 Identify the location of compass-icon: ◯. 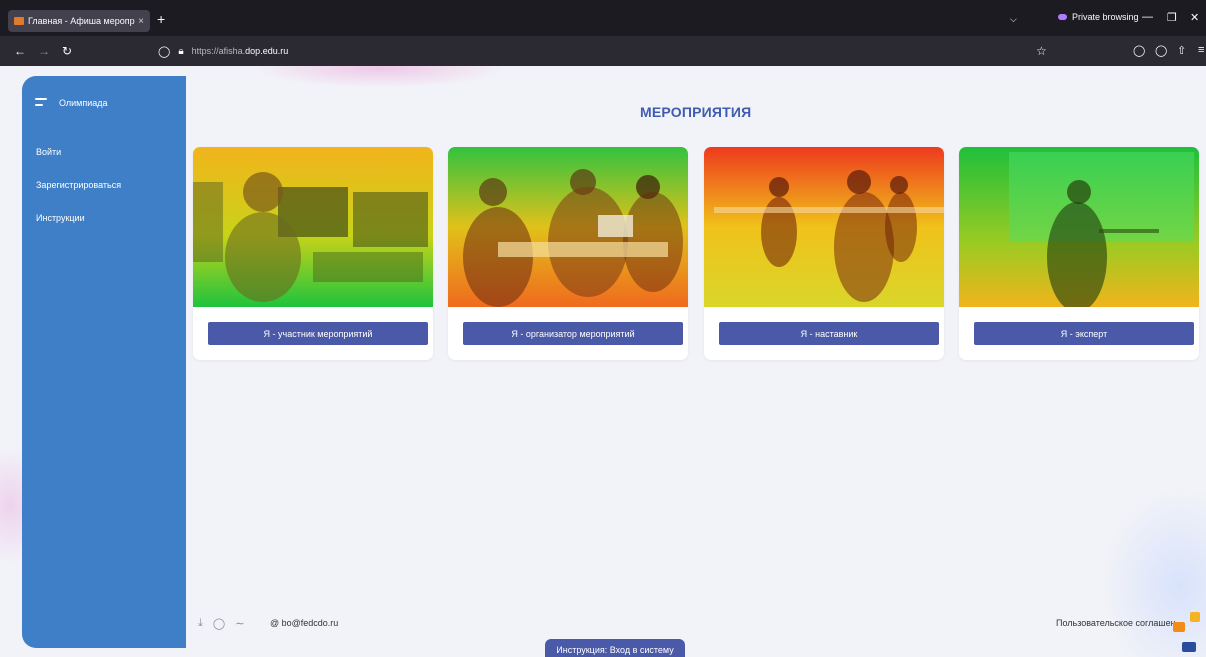
(219, 623).